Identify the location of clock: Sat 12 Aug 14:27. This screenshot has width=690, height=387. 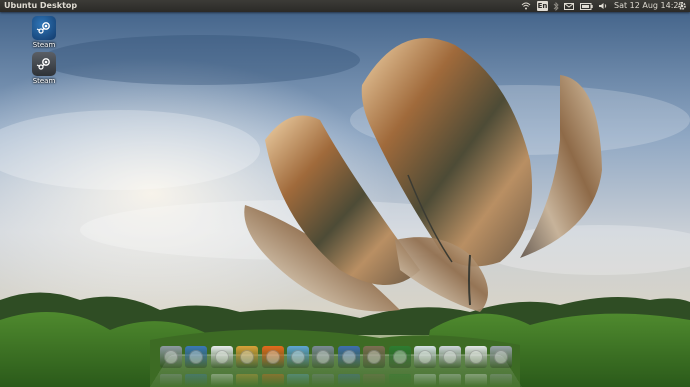
(649, 6).